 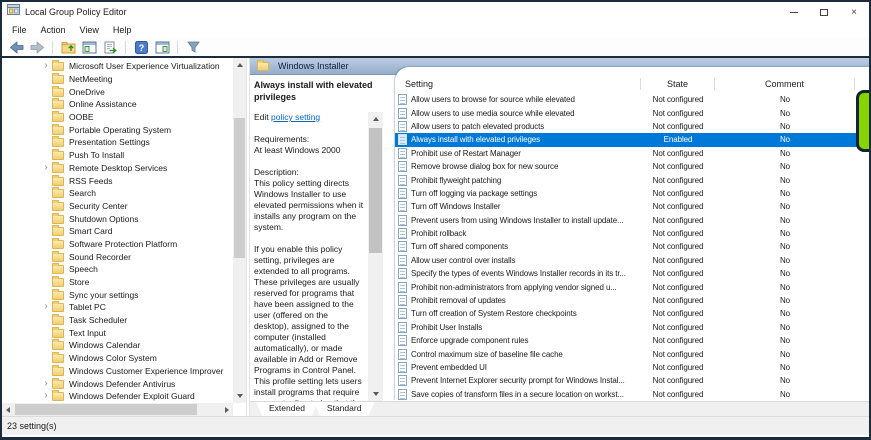 What do you see at coordinates (124, 371) in the screenshot?
I see `tree-item: › Windows Customer Experience Improver` at bounding box center [124, 371].